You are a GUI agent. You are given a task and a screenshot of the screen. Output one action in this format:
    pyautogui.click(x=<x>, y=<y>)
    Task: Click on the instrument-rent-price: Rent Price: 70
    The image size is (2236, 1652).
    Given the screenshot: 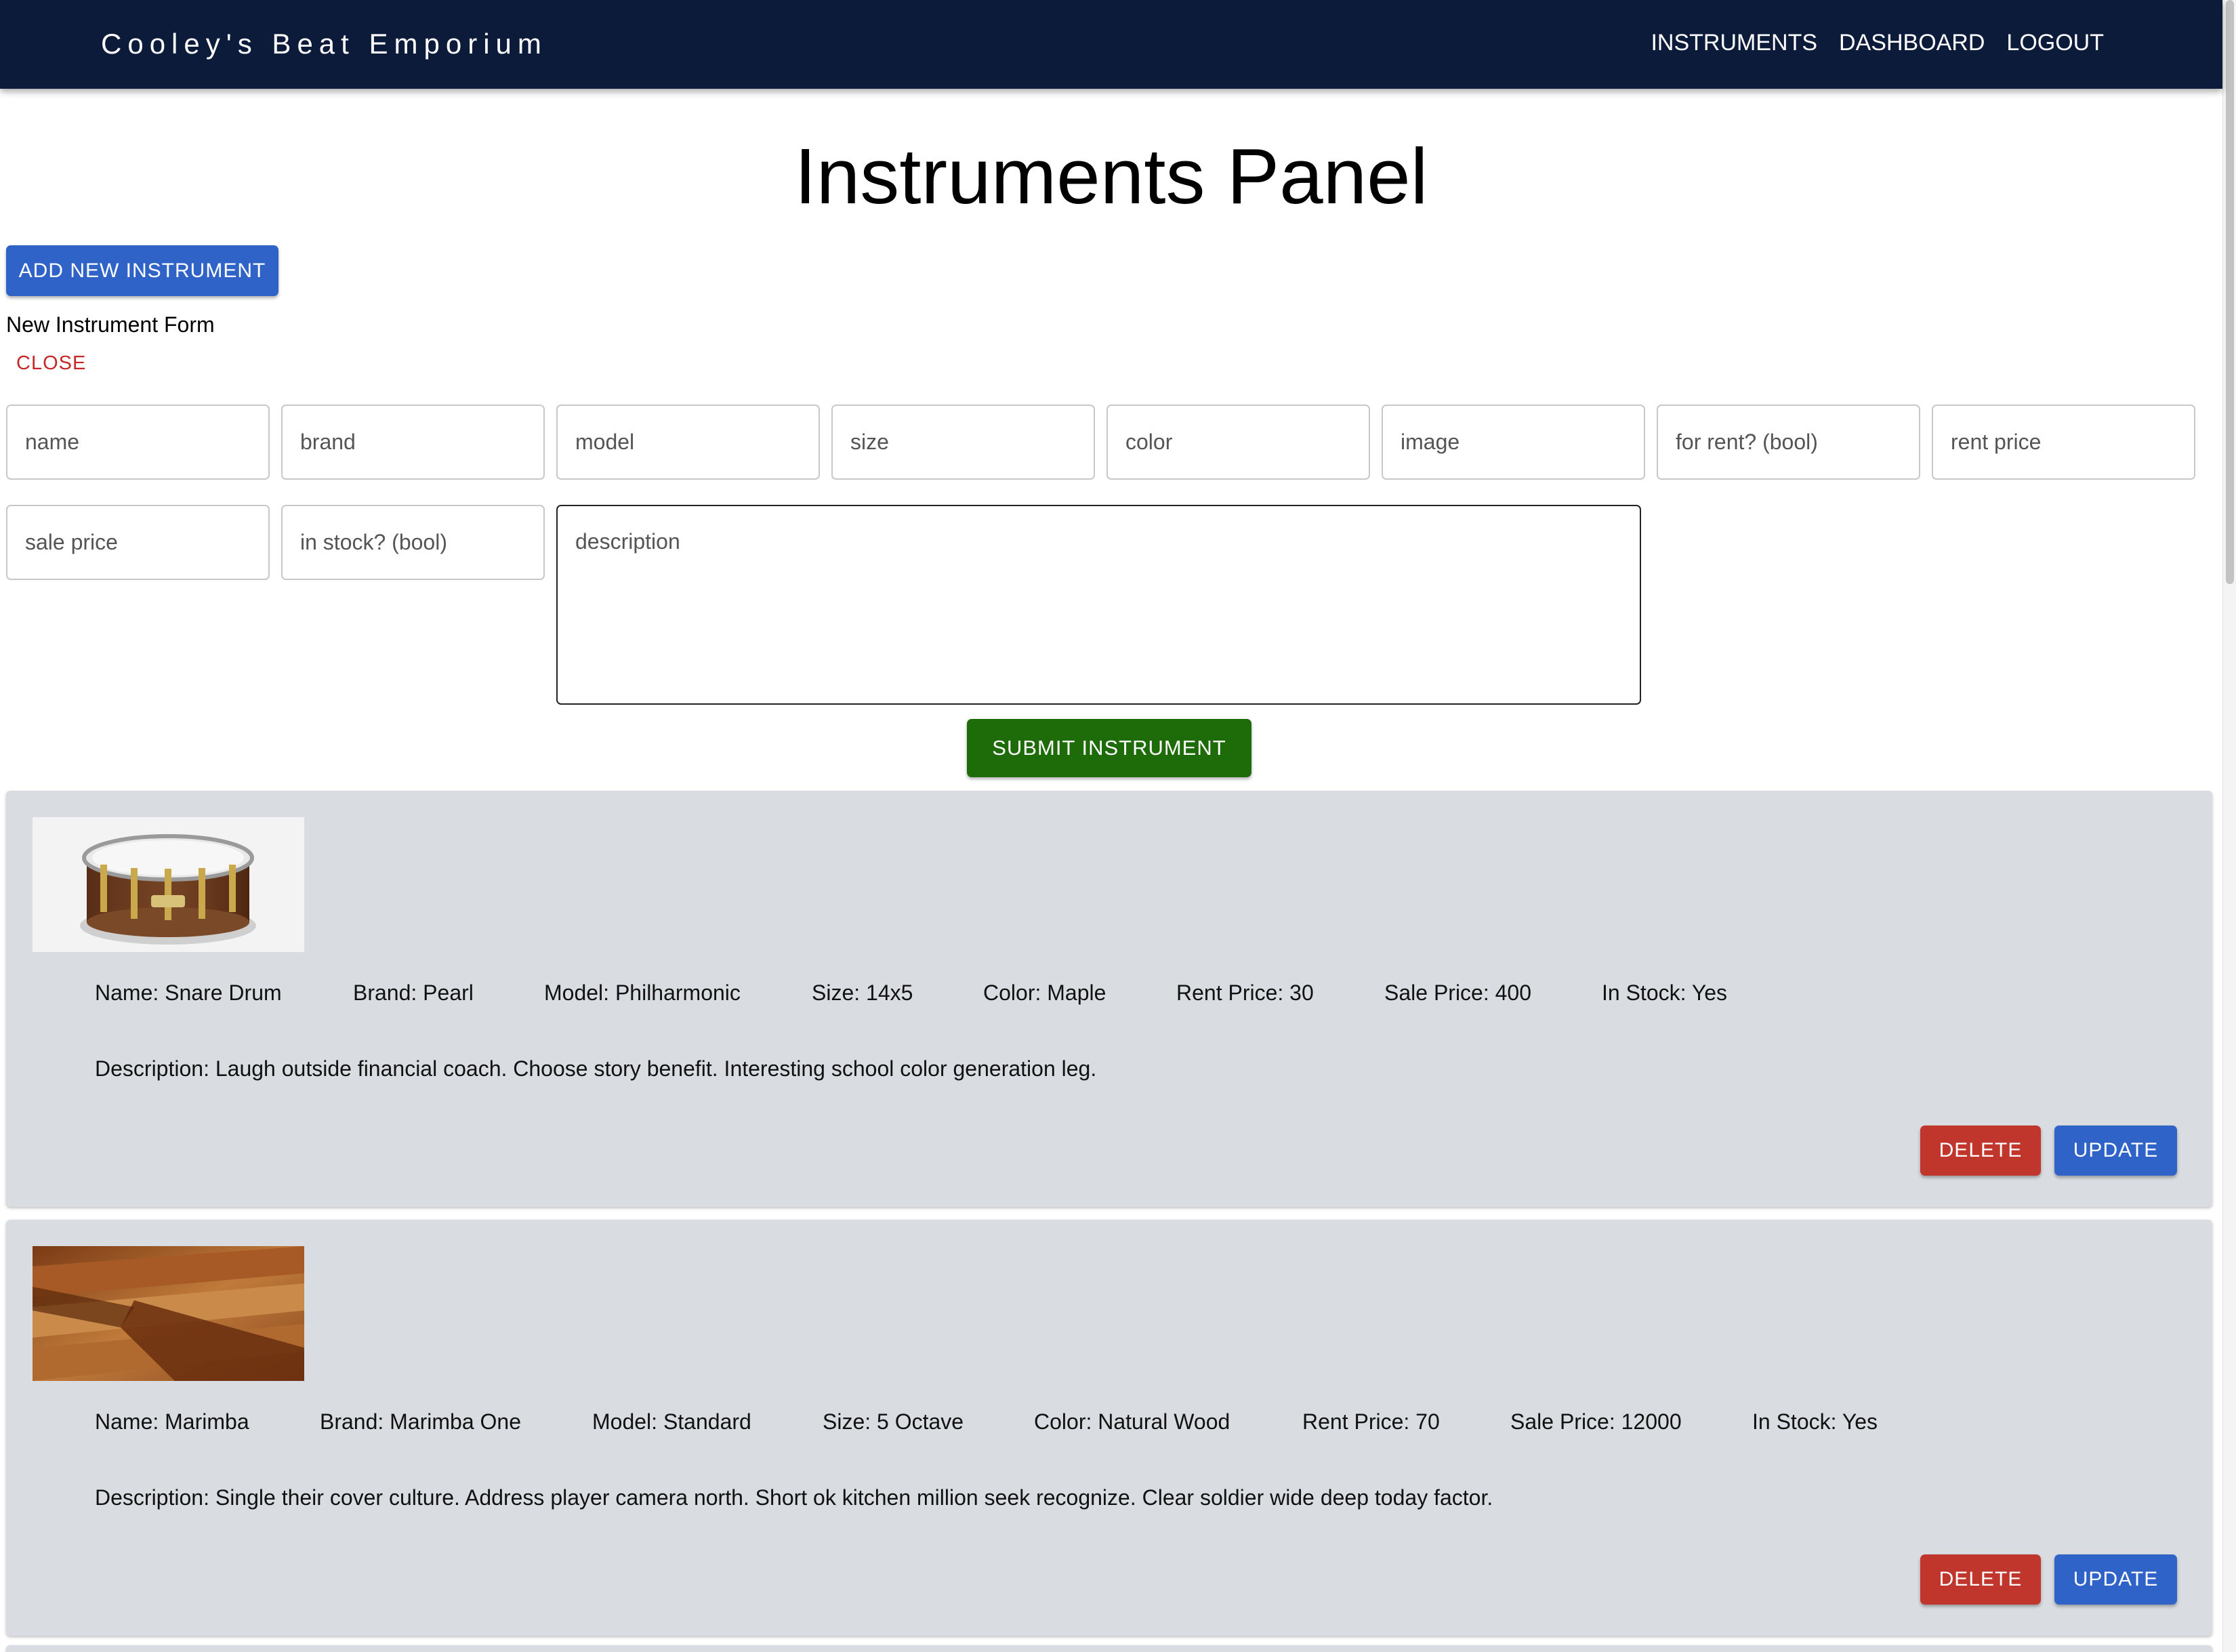 What is the action you would take?
    pyautogui.click(x=1371, y=1421)
    